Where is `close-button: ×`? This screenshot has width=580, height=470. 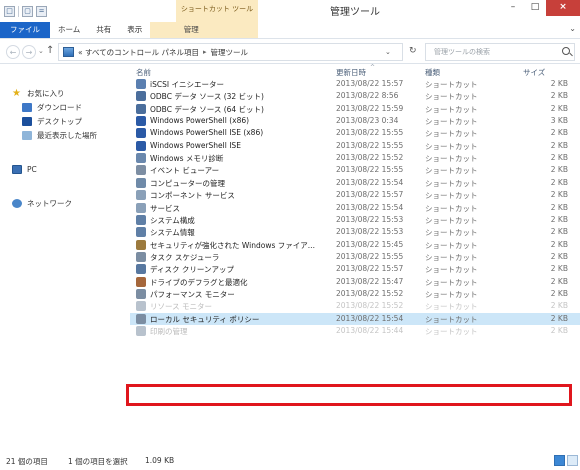
close-button: × is located at coordinates (563, 8).